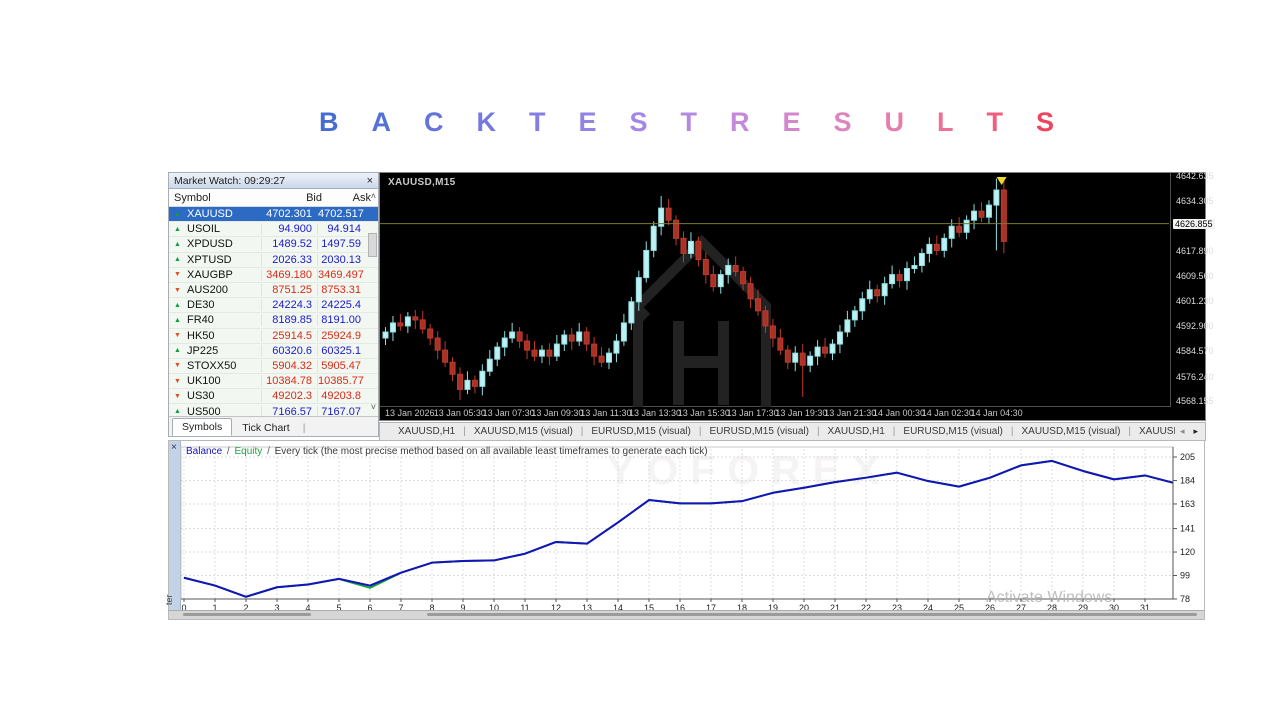 The image size is (1280, 720). What do you see at coordinates (340, 274) in the screenshot?
I see `ask-value: 3469.497` at bounding box center [340, 274].